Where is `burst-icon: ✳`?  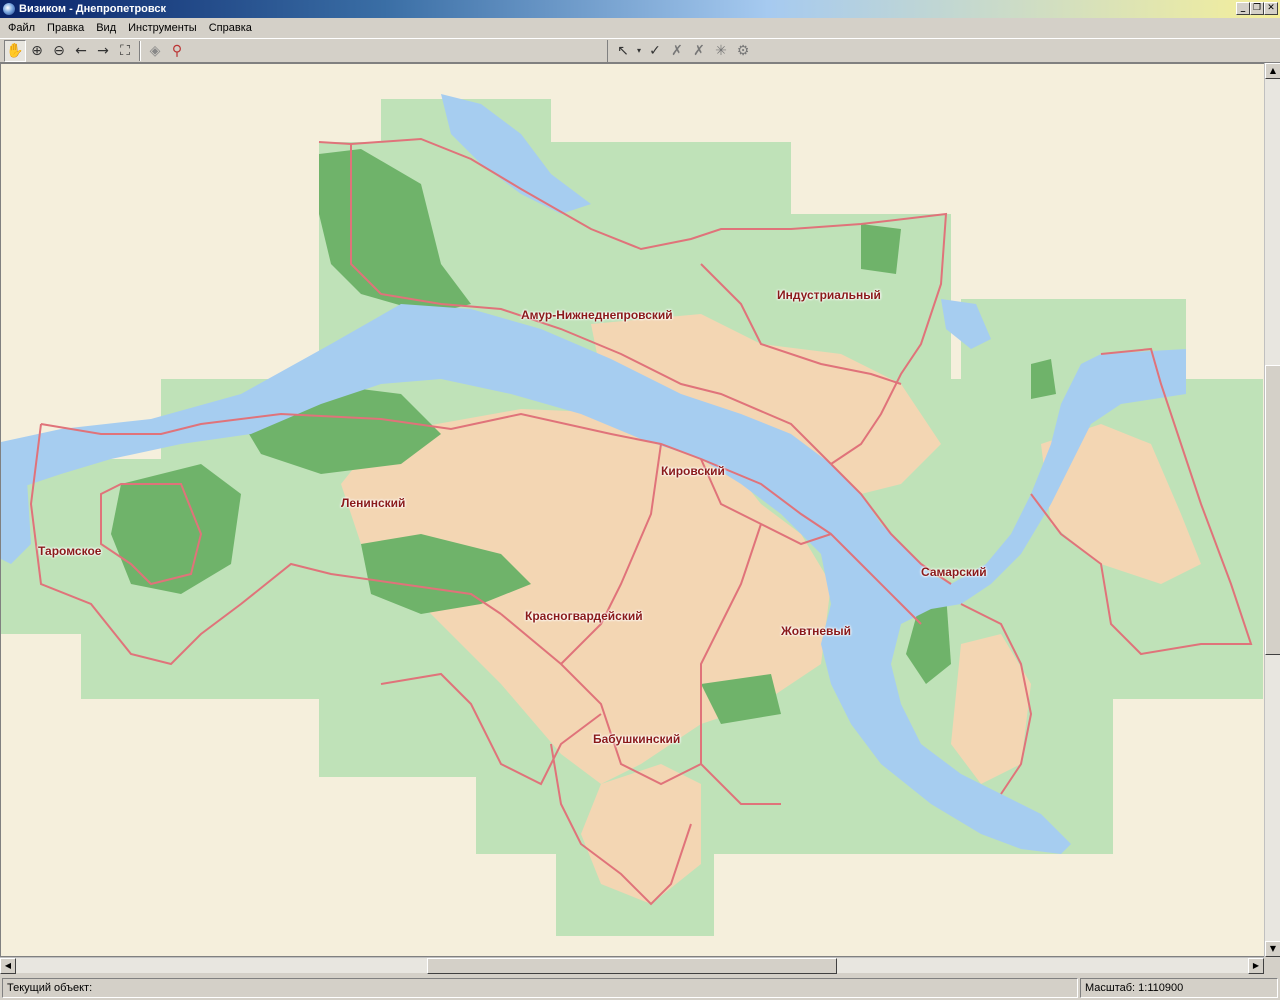
burst-icon: ✳ is located at coordinates (721, 51).